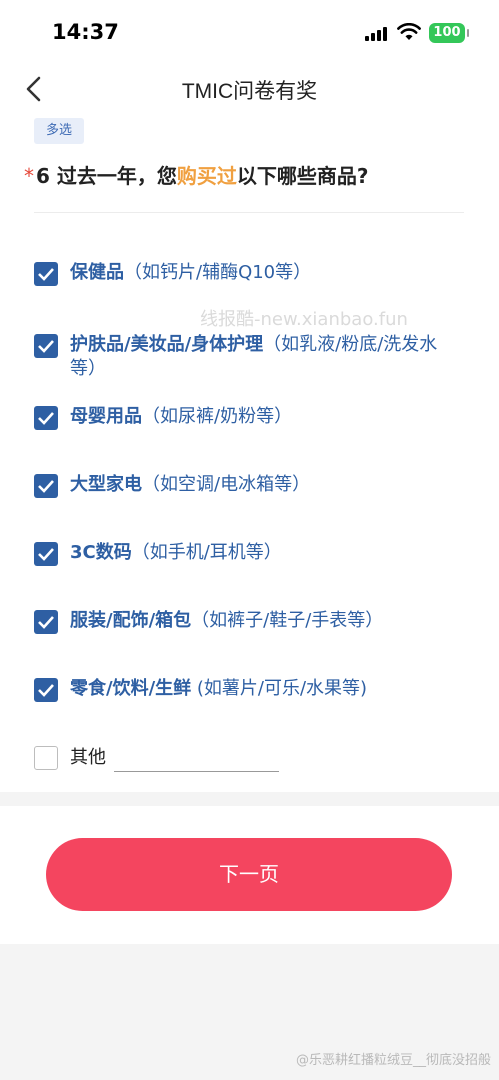  I want to click on question-suffix: 以下哪些商品?, so click(302, 176).